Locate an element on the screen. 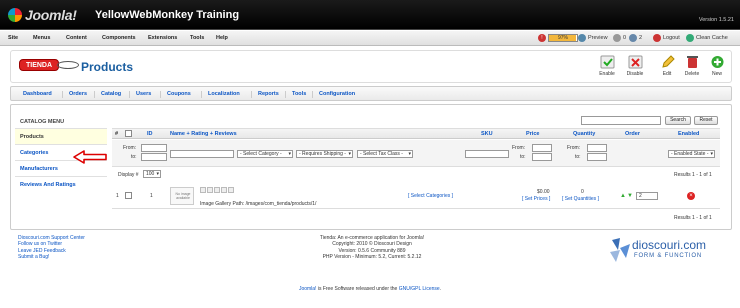 The height and width of the screenshot is (308, 740). disable-icon is located at coordinates (635, 62).